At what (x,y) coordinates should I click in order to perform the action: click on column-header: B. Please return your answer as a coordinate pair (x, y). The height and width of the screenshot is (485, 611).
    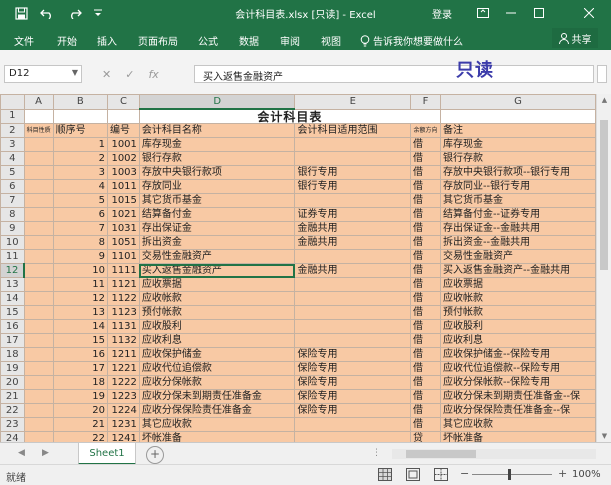
    Looking at the image, I should click on (80, 102).